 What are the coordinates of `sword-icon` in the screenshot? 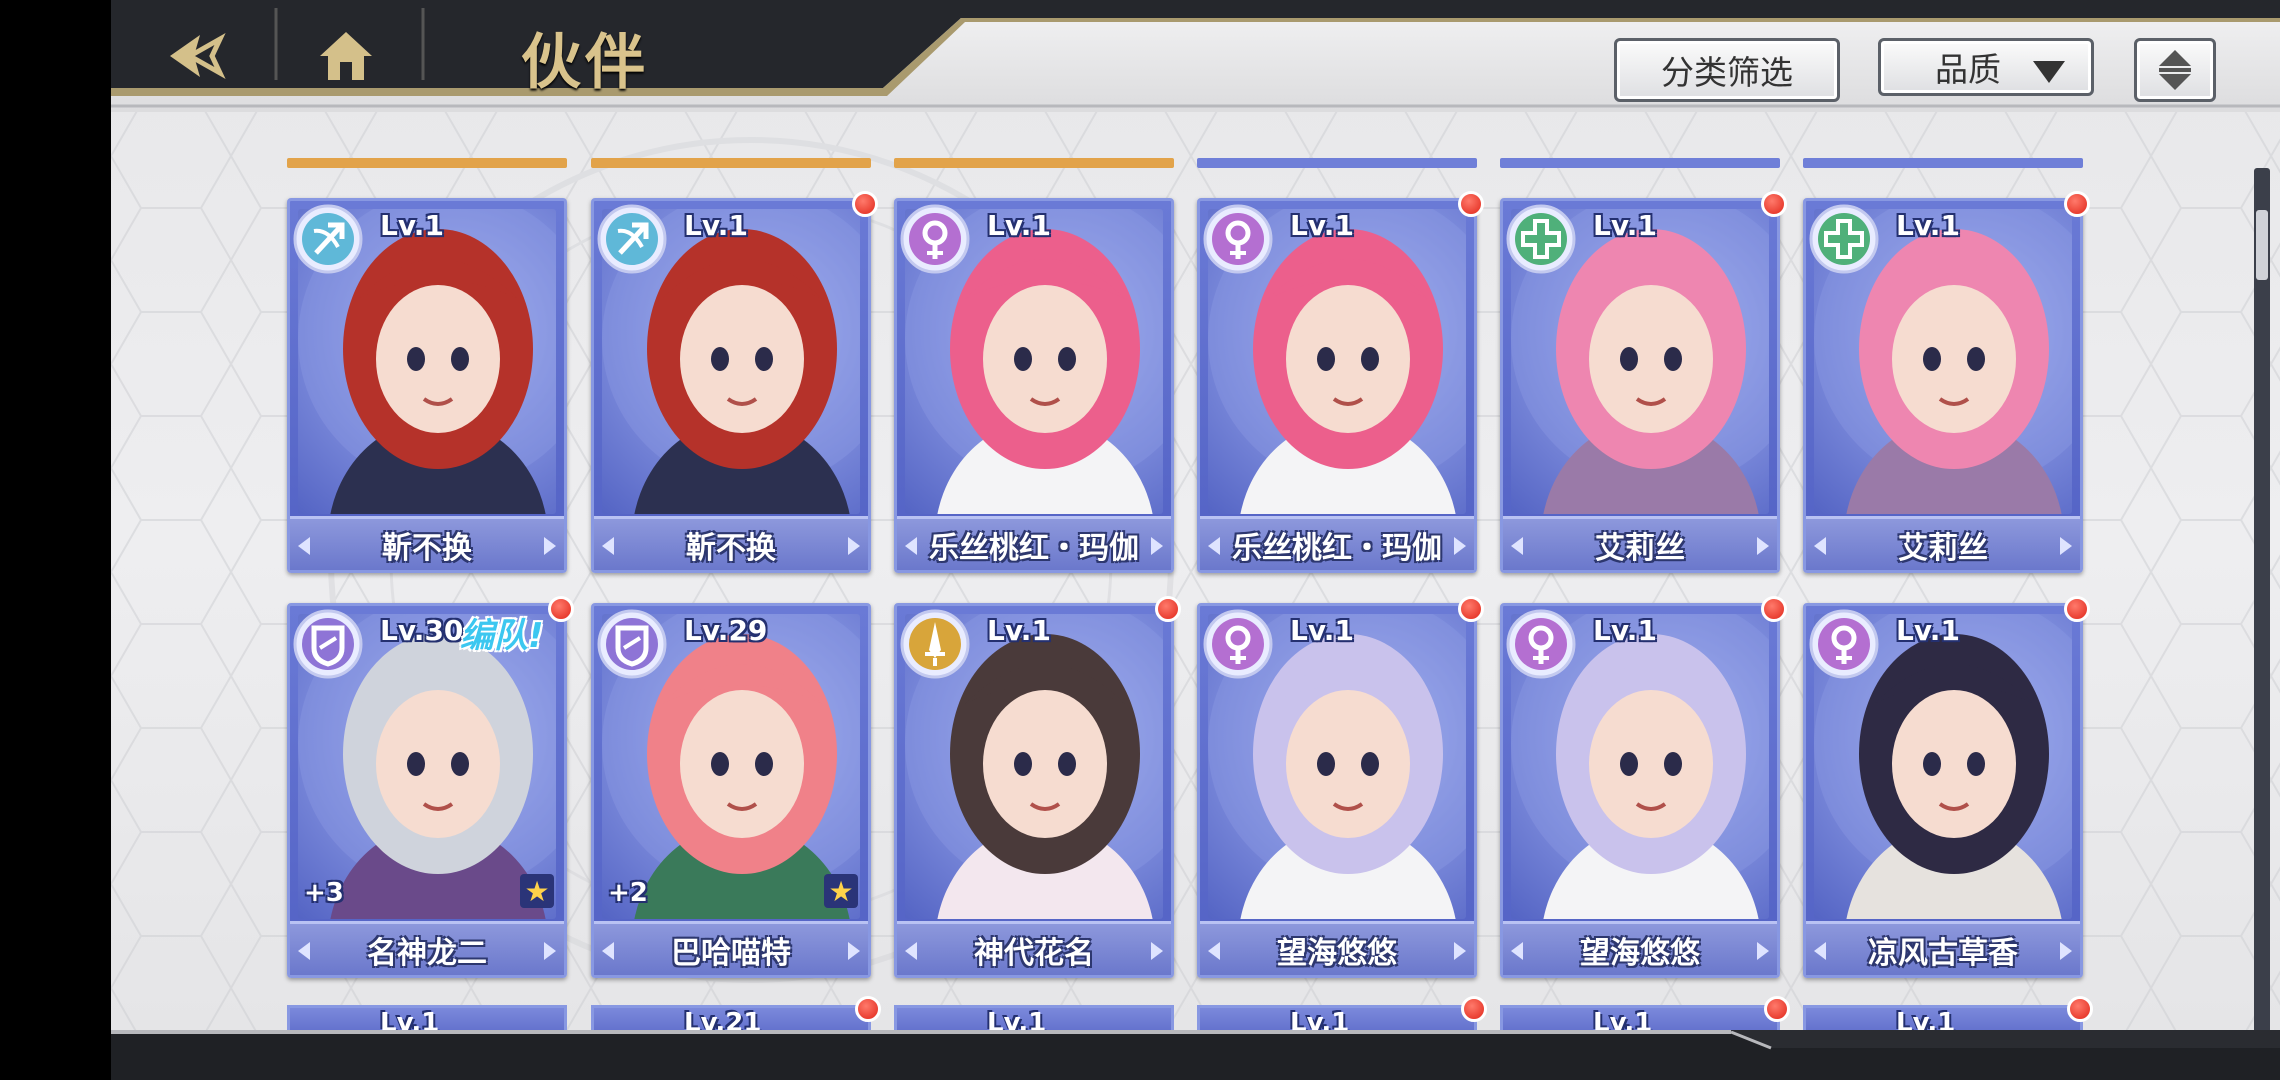 It's located at (935, 644).